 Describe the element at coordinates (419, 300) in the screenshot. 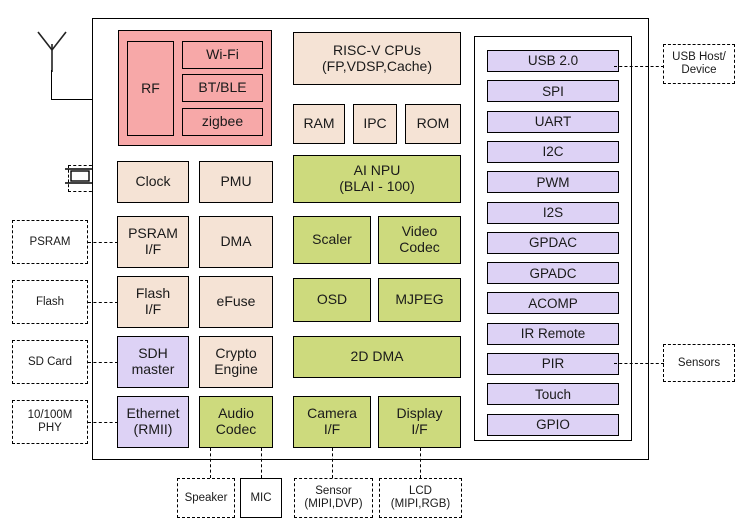

I see `mjpeg-block: MJPEG` at that location.